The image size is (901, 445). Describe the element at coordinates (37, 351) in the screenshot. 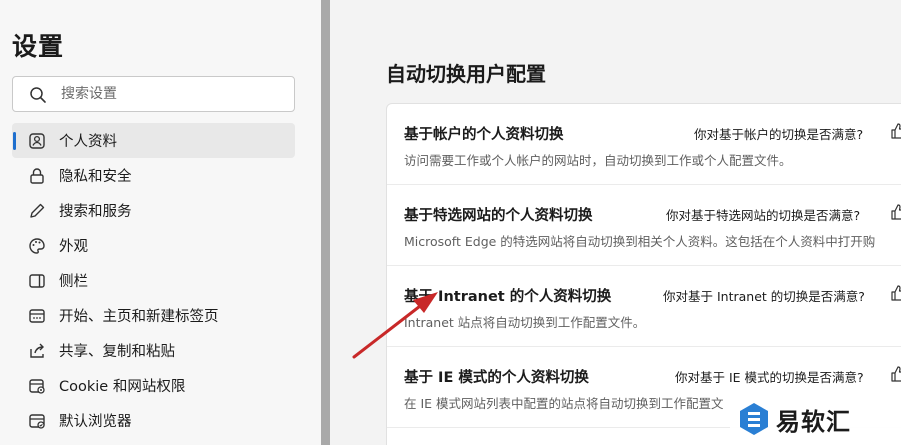

I see `share-icon` at that location.